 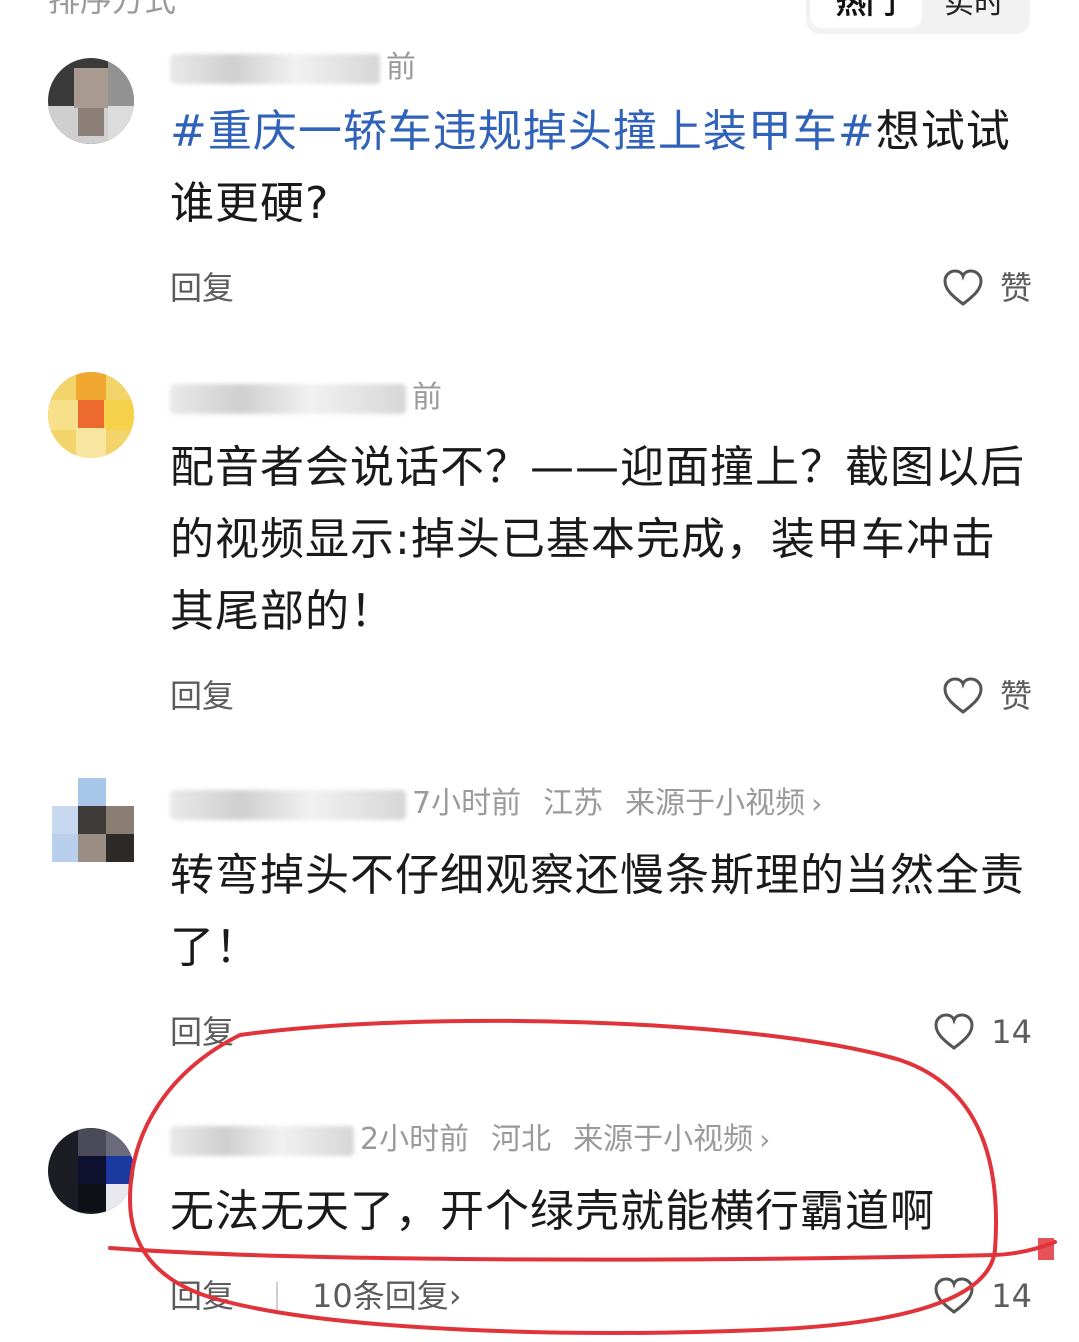 I want to click on sort-option-latest: 实时, so click(x=974, y=14).